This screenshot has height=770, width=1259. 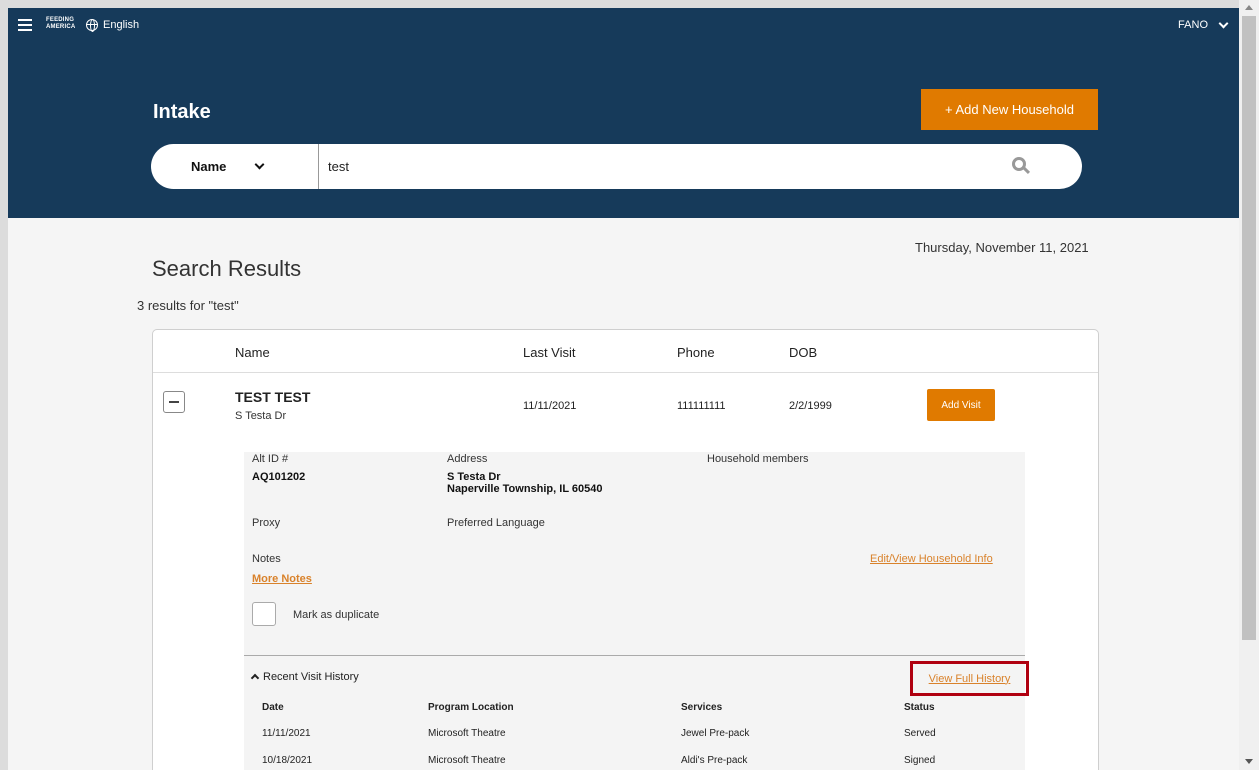 What do you see at coordinates (467, 459) in the screenshot?
I see `address-label: Address` at bounding box center [467, 459].